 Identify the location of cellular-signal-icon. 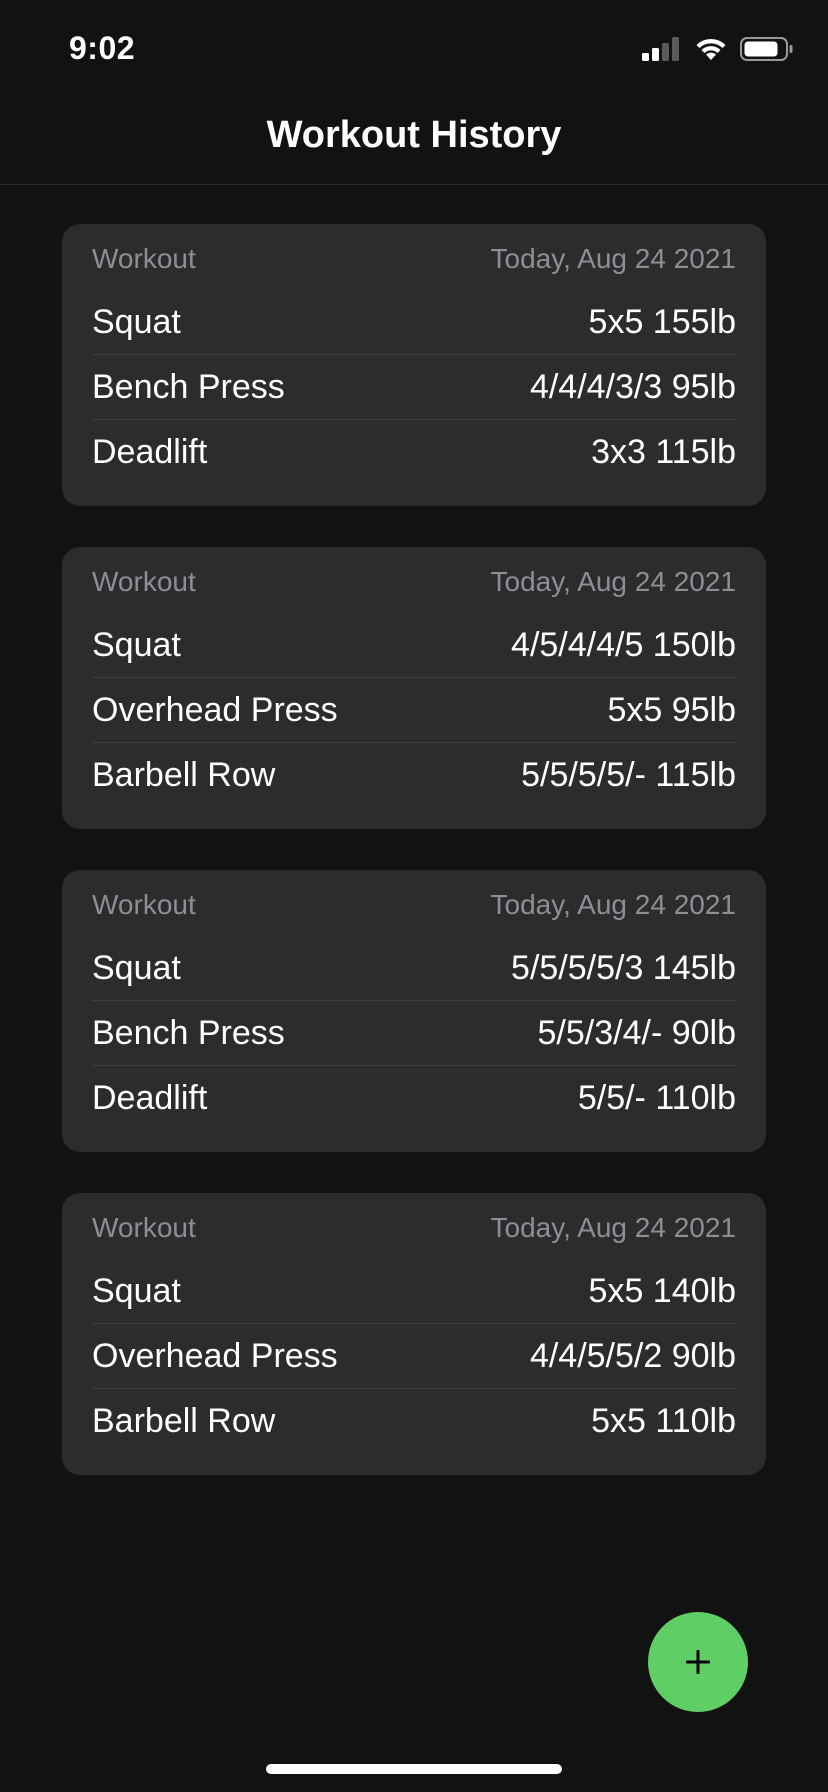
(660, 49).